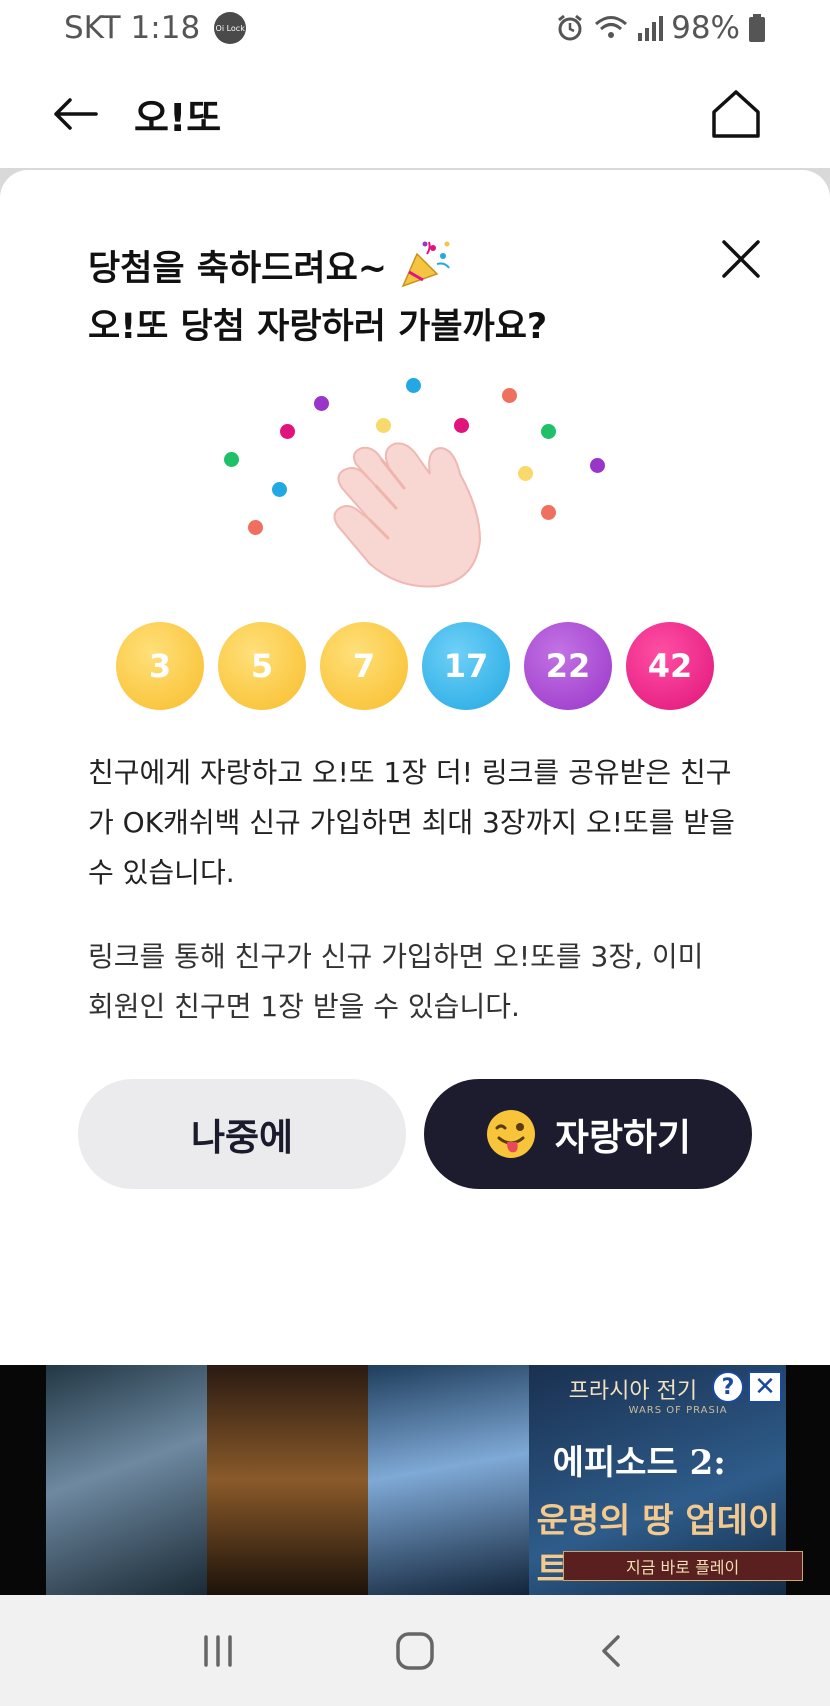 The width and height of the screenshot is (830, 1706). Describe the element at coordinates (570, 27) in the screenshot. I see `alarm-icon` at that location.